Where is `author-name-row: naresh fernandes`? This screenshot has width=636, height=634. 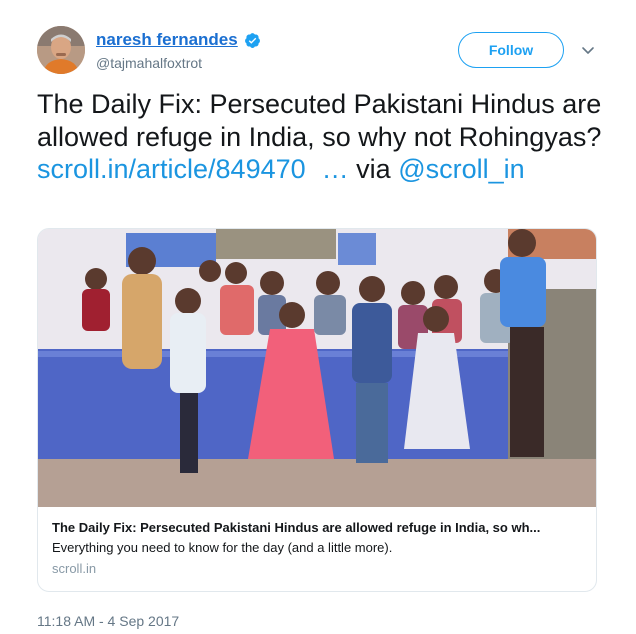
author-name-row: naresh fernandes is located at coordinates (178, 40).